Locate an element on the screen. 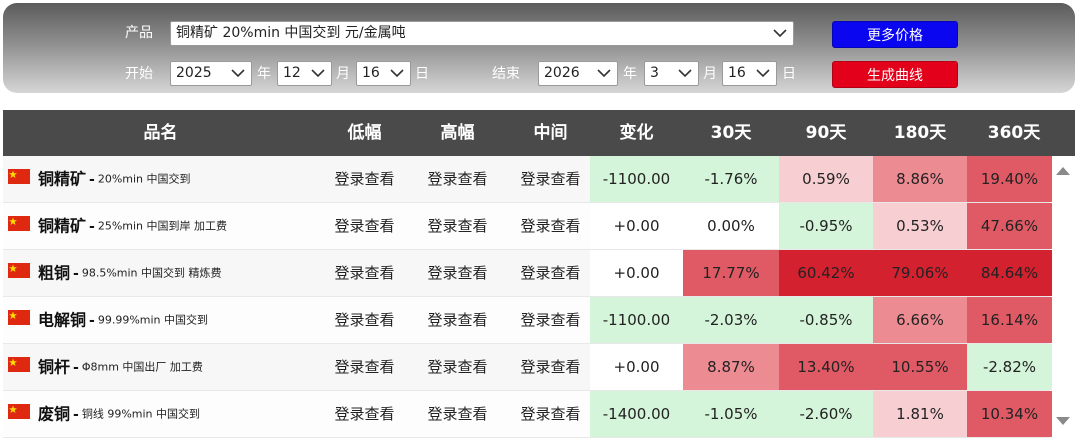 This screenshot has width=1080, height=442. row-180d: 79.06% is located at coordinates (920, 273).